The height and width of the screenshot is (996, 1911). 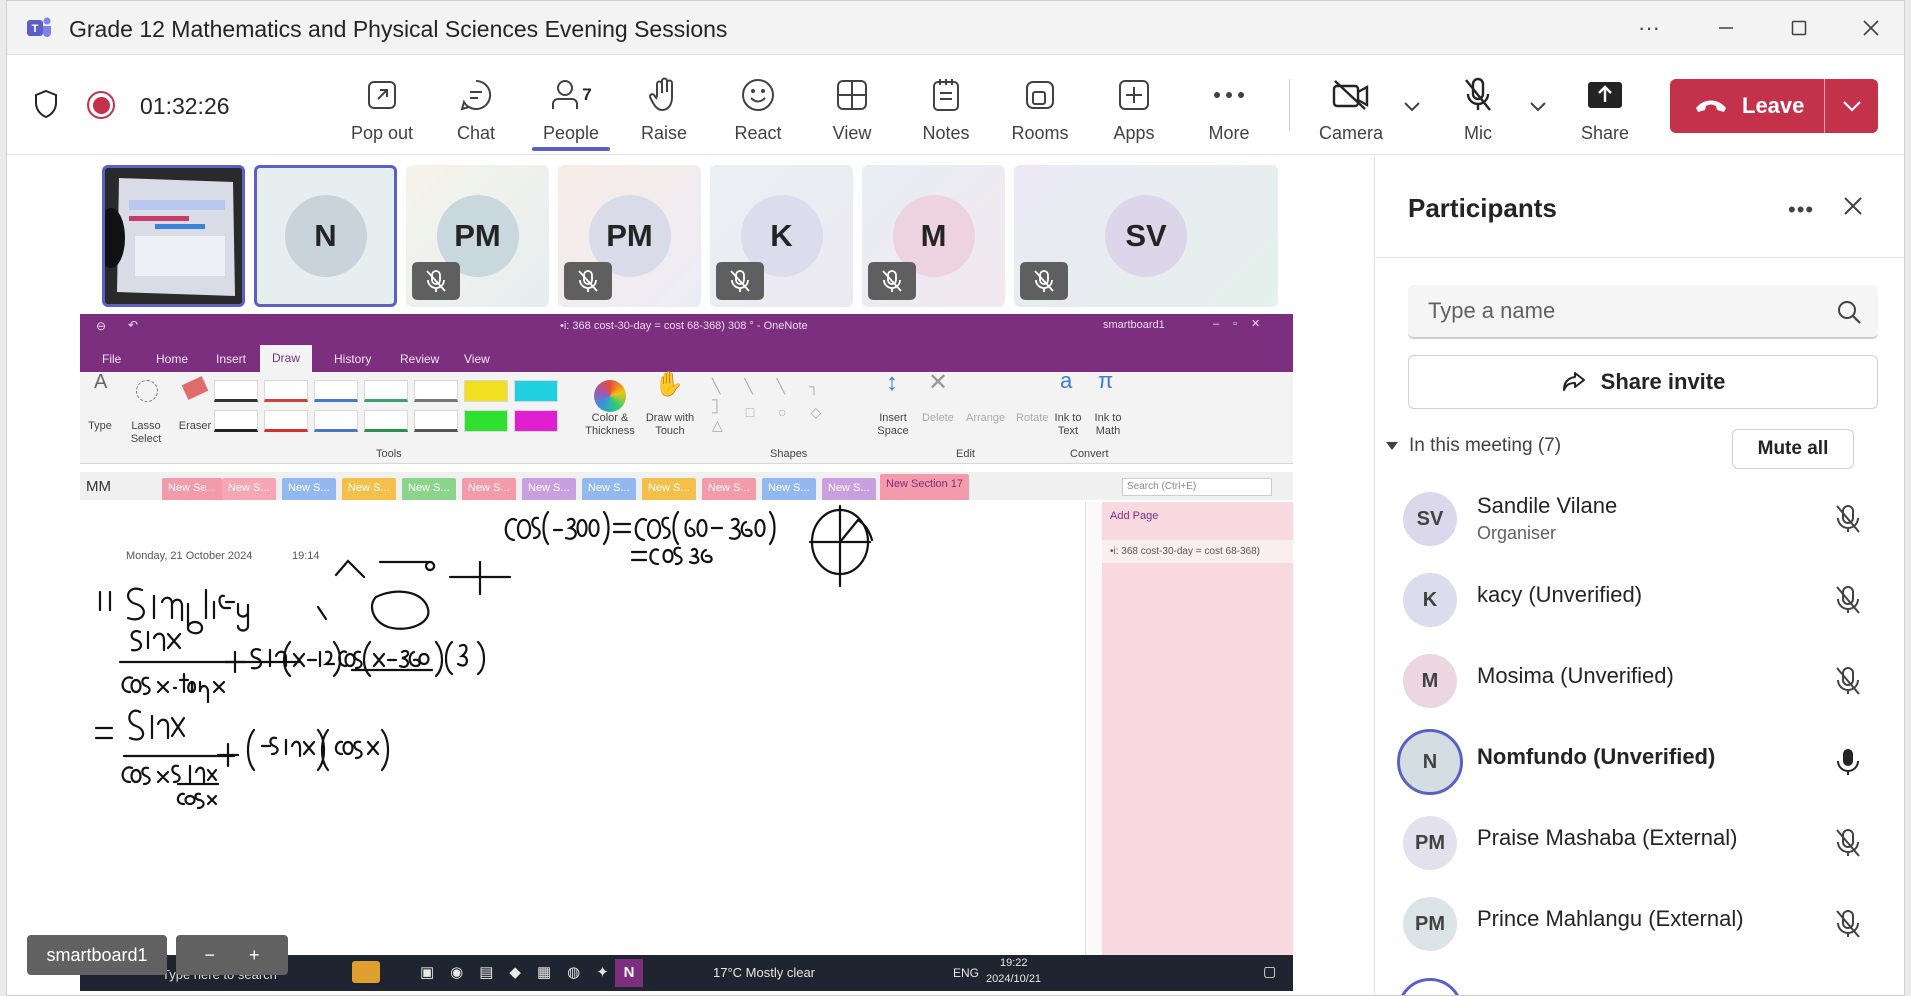 What do you see at coordinates (1492, 310) in the screenshot?
I see `search-placeholder: Type a name` at bounding box center [1492, 310].